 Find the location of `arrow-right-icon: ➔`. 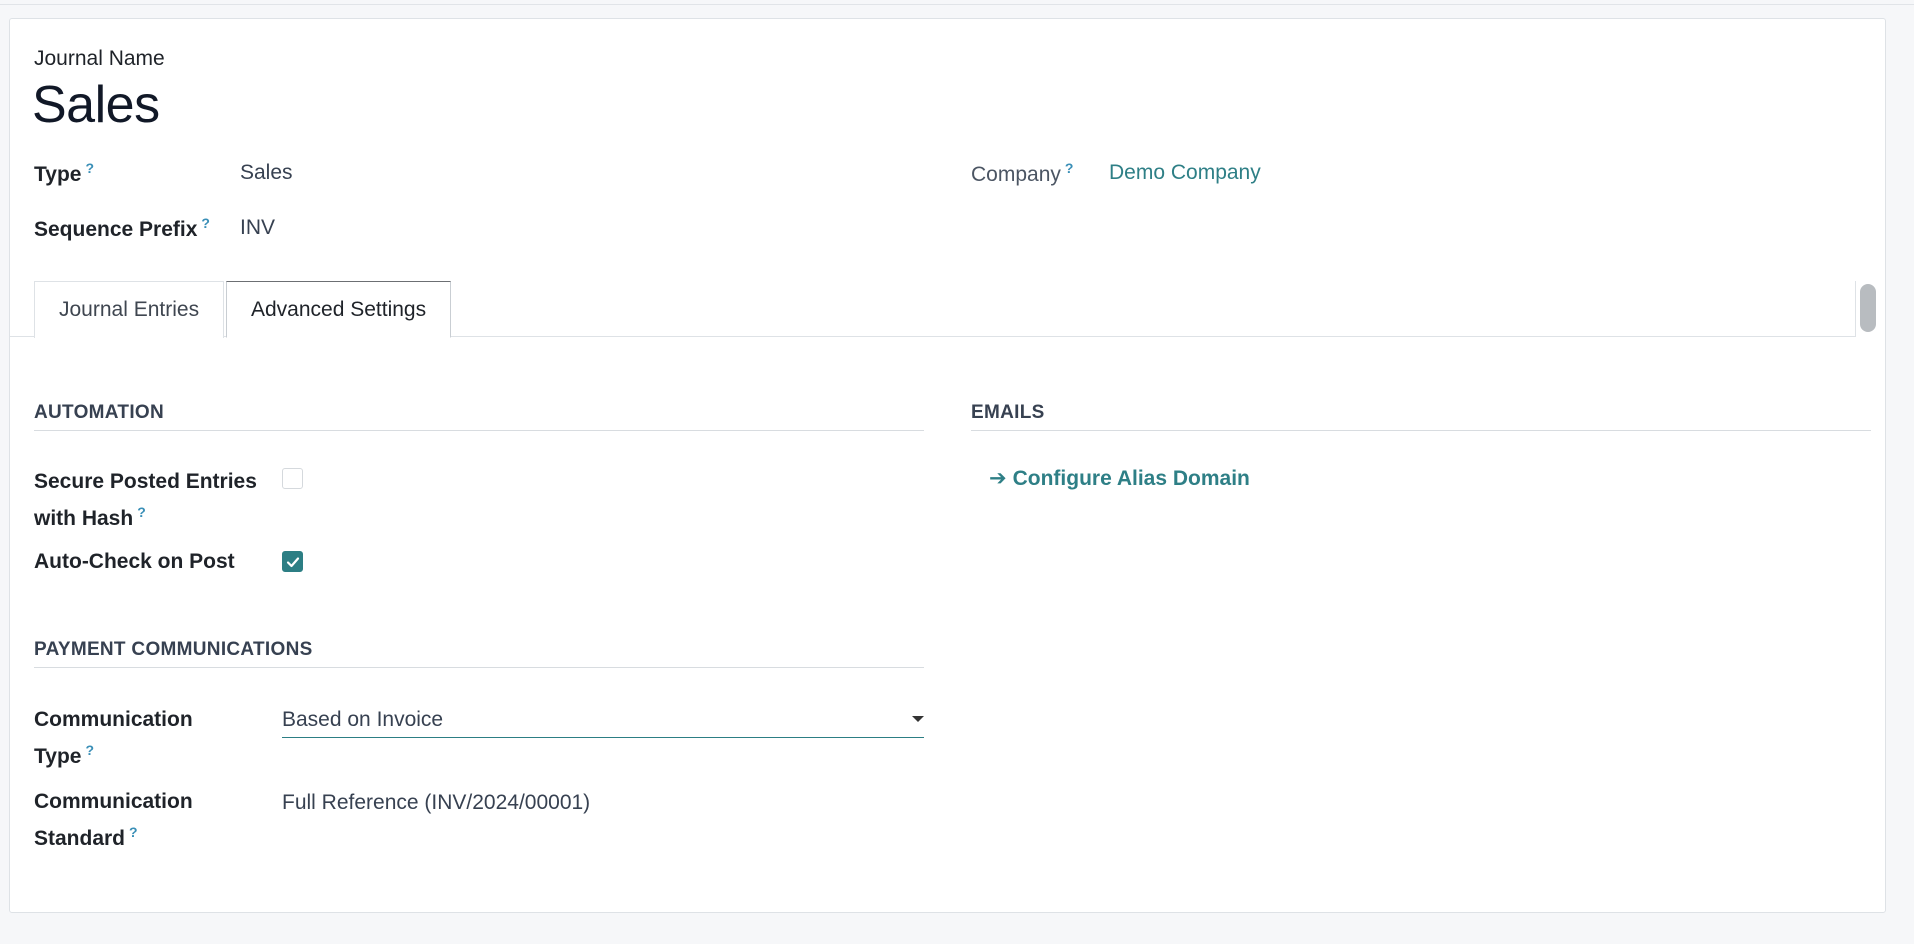

arrow-right-icon: ➔ is located at coordinates (998, 478).